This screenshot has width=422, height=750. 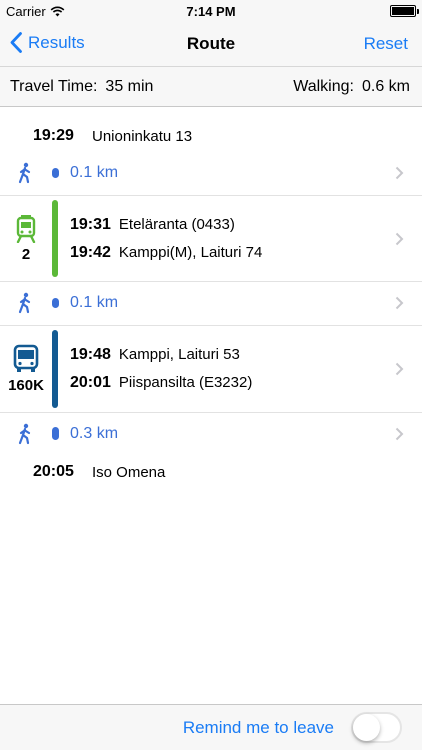 What do you see at coordinates (26, 254) in the screenshot?
I see `tram-line-number: 2` at bounding box center [26, 254].